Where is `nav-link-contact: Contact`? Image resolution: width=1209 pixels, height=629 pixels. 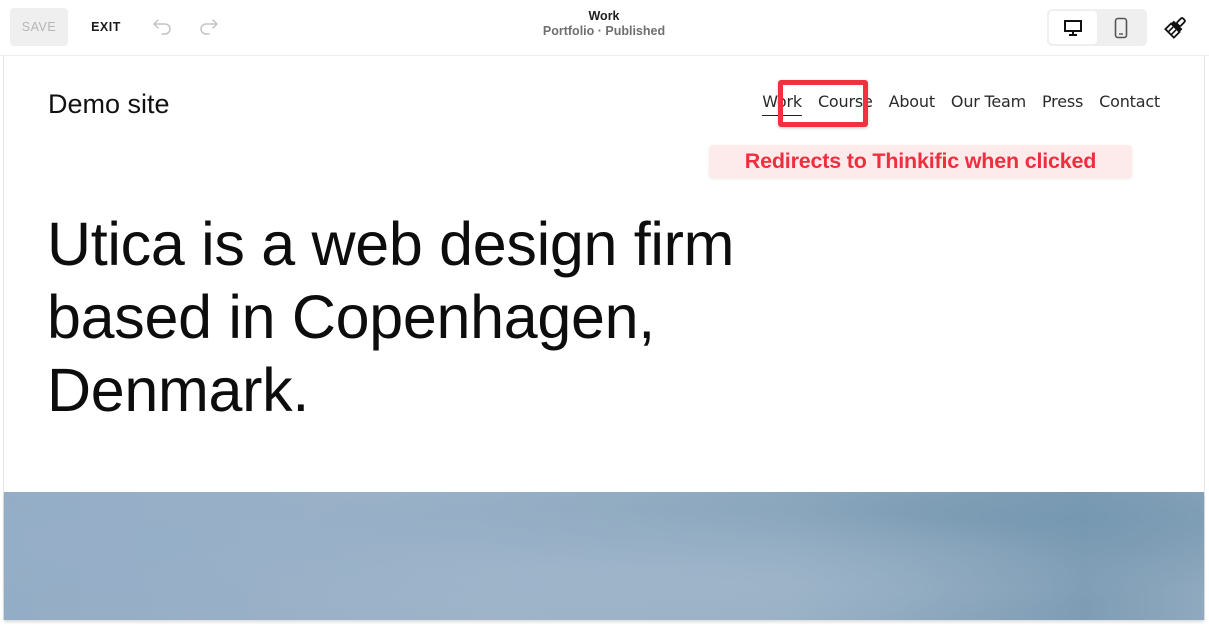 nav-link-contact: Contact is located at coordinates (1129, 104).